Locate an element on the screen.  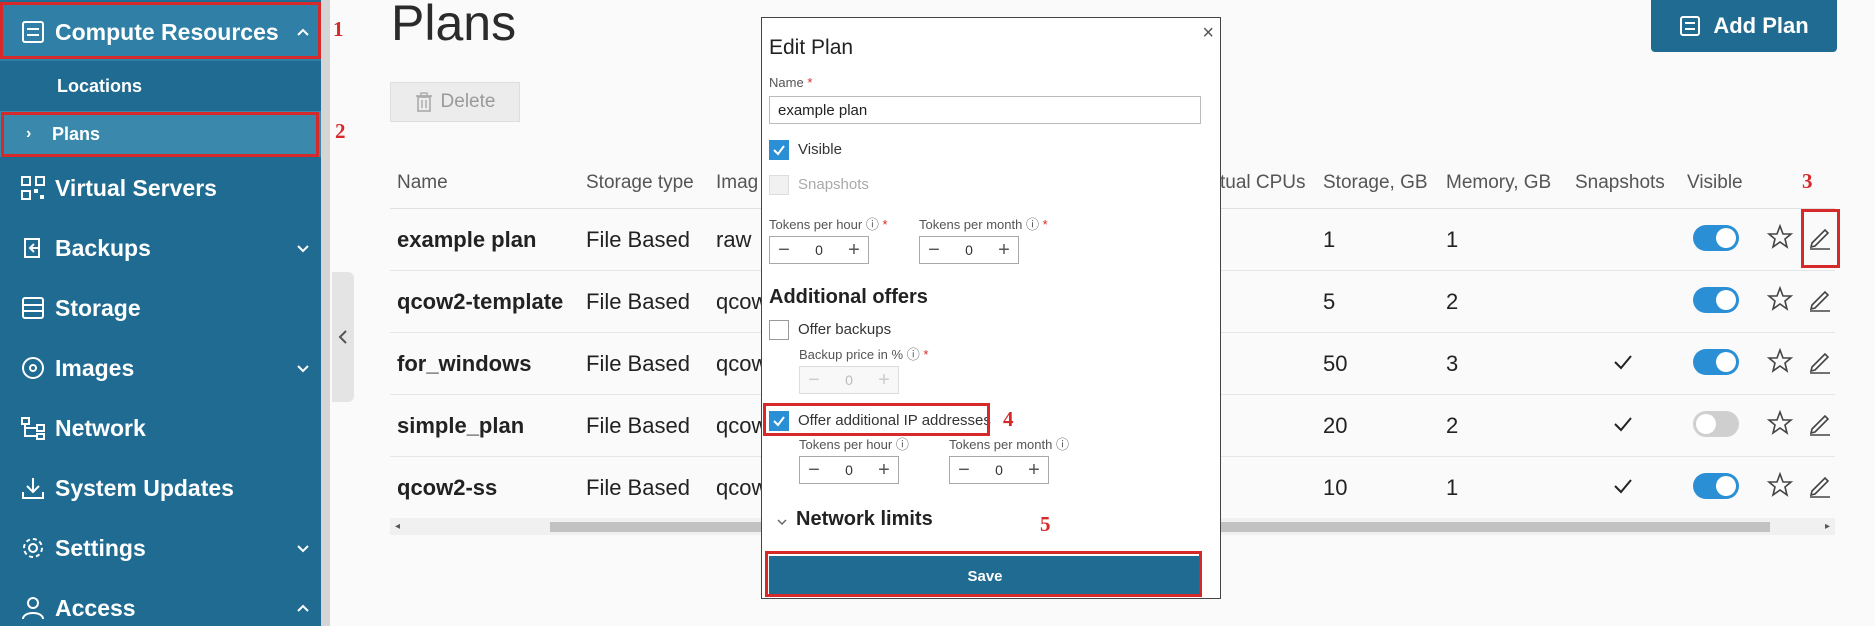
sidebar-item-settings: Settings is located at coordinates (160, 548).